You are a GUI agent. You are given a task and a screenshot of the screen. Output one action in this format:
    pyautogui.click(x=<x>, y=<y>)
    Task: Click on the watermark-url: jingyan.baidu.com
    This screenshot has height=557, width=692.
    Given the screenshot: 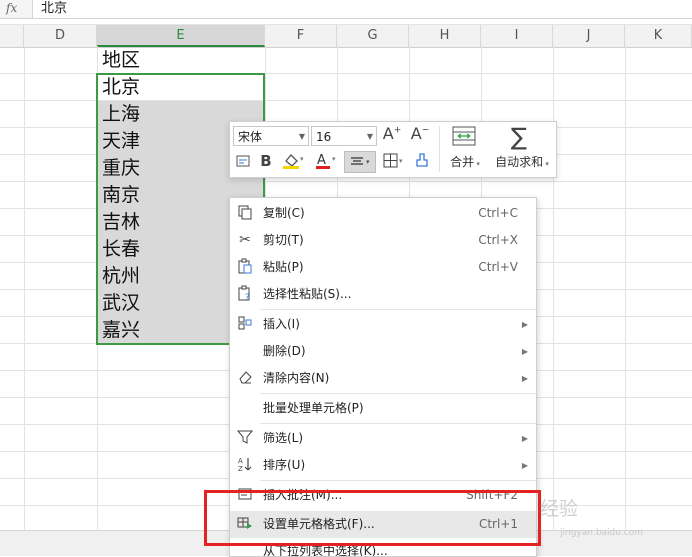 What is the action you would take?
    pyautogui.click(x=602, y=533)
    